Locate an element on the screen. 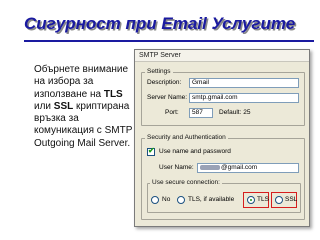 The width and height of the screenshot is (320, 240). secure-connection-label: Use secure connection: is located at coordinates (186, 183).